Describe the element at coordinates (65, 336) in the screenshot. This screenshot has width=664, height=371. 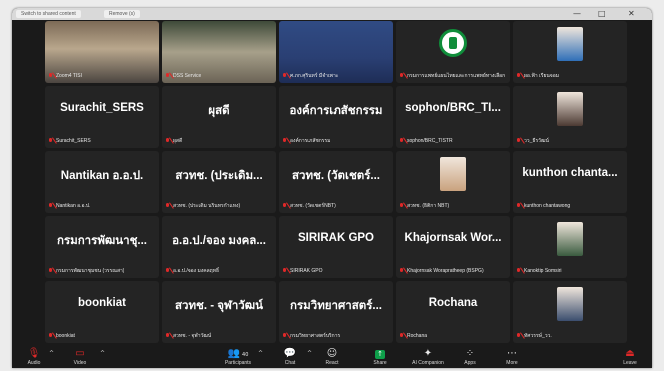
I see `participant-name-label: boonkiat` at that location.